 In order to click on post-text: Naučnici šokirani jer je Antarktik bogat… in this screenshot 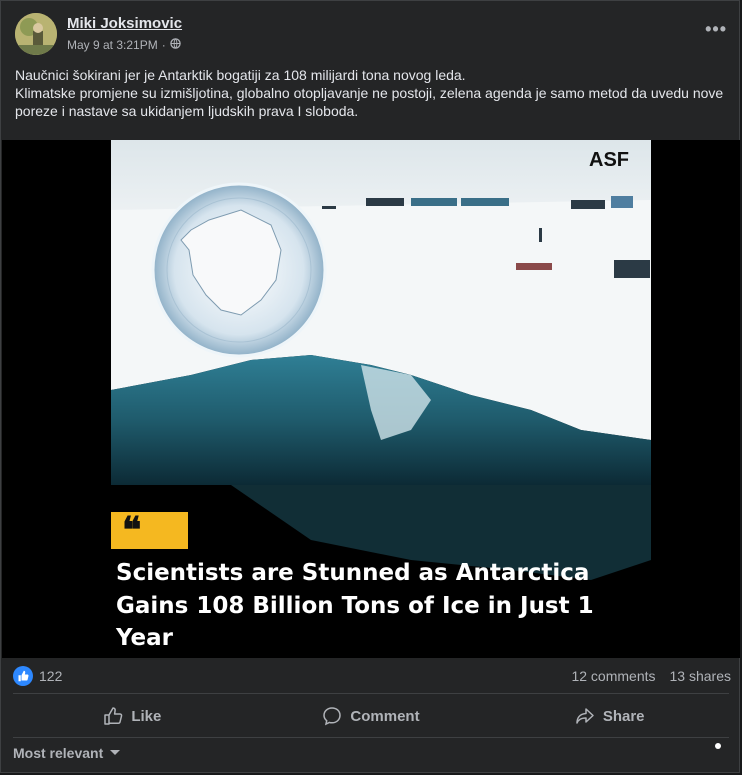, I will do `click(373, 93)`.